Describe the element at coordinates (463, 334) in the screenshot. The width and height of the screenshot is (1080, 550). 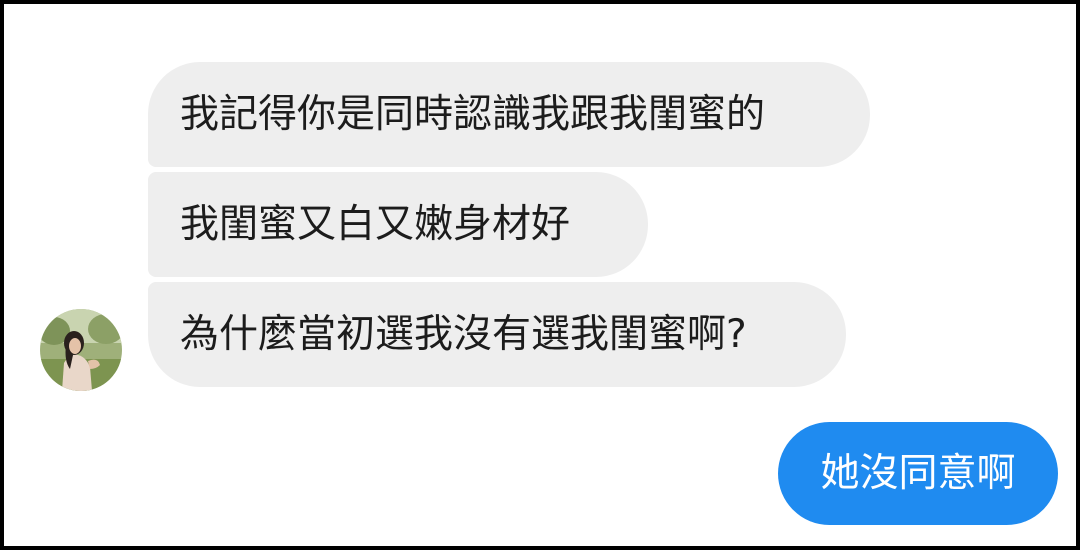
I see `message-text: 為什麼當初選我沒有選我閨蜜啊?` at that location.